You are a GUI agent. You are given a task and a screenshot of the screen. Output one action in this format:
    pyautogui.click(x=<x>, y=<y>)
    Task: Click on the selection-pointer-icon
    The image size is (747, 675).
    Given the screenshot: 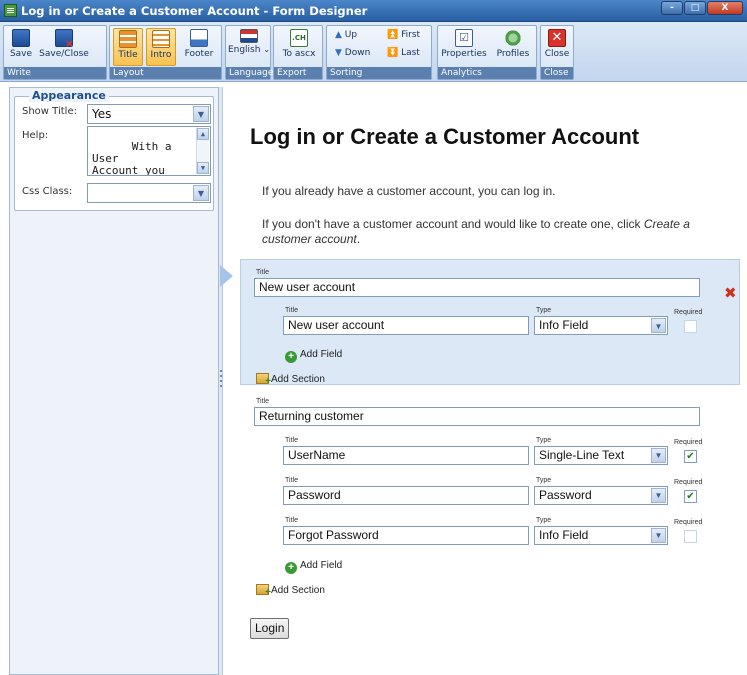 What is the action you would take?
    pyautogui.click(x=226, y=276)
    